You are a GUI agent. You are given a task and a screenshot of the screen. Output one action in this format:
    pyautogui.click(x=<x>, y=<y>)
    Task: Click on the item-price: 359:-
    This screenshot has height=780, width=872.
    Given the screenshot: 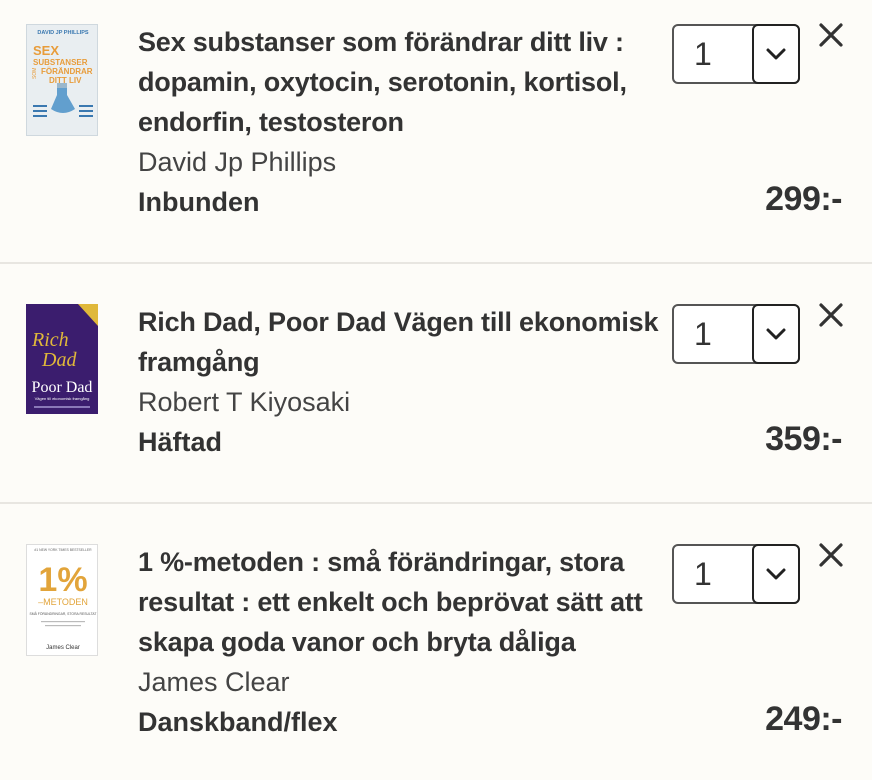 What is the action you would take?
    pyautogui.click(x=803, y=439)
    